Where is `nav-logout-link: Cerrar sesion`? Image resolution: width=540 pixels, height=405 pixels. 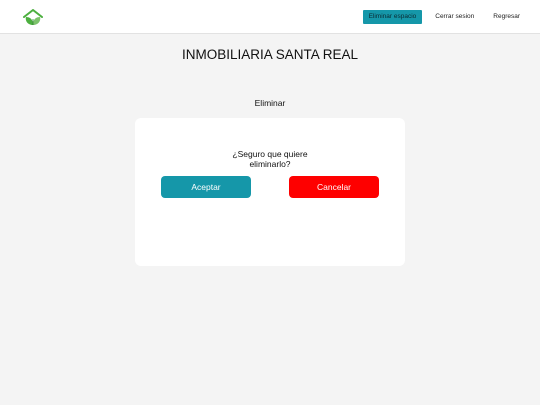 nav-logout-link: Cerrar sesion is located at coordinates (454, 17).